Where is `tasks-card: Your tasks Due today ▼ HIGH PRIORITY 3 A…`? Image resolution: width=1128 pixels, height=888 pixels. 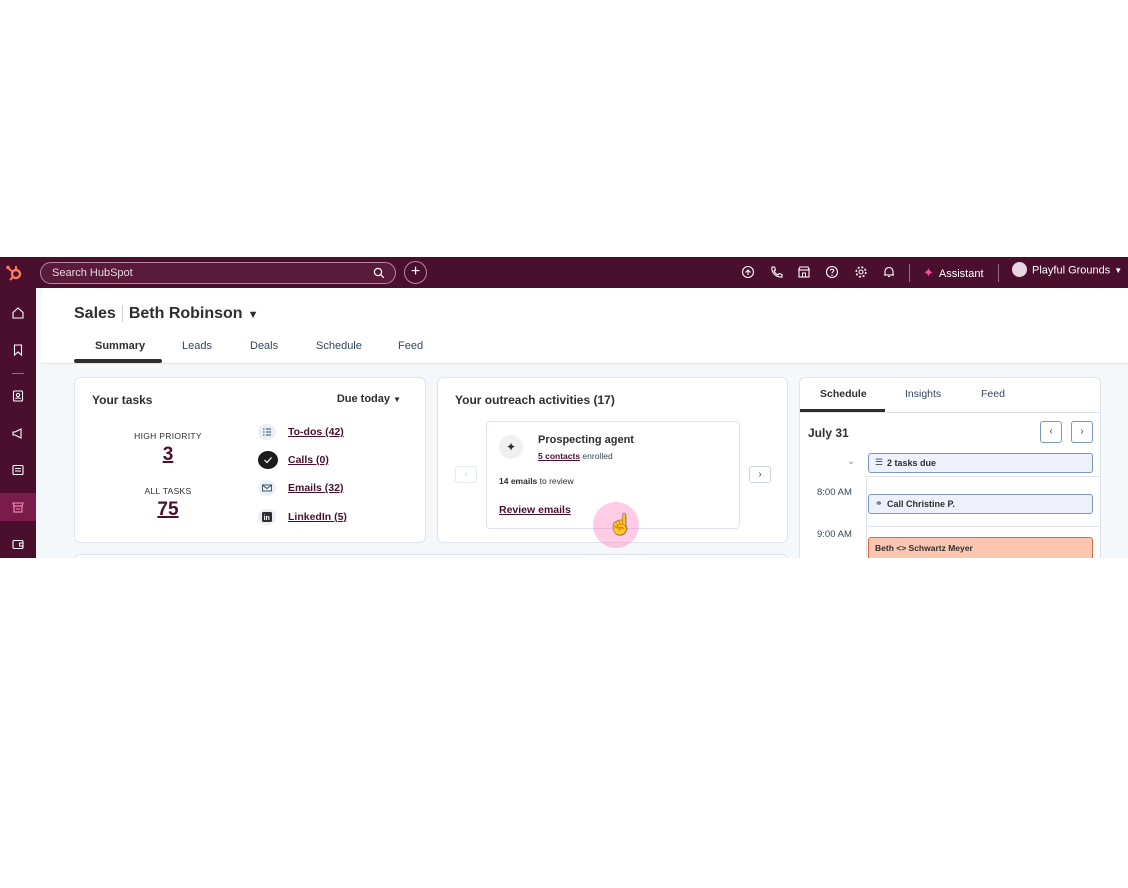 tasks-card: Your tasks Due today ▼ HIGH PRIORITY 3 A… is located at coordinates (250, 460).